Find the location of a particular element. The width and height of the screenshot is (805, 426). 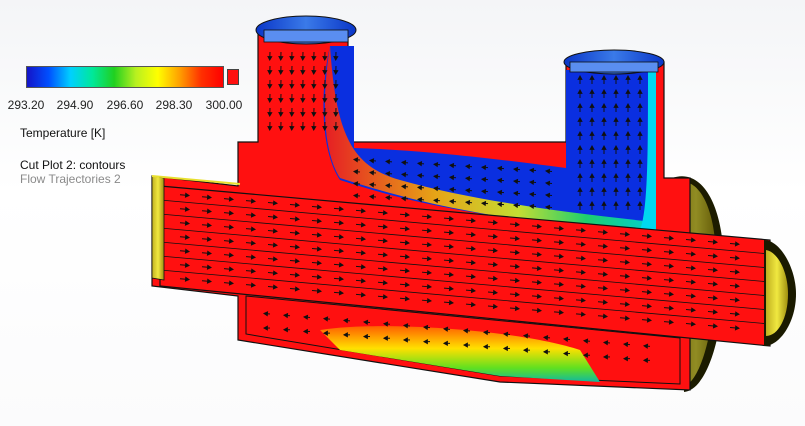

outlet-nozzle is located at coordinates (614, 62).